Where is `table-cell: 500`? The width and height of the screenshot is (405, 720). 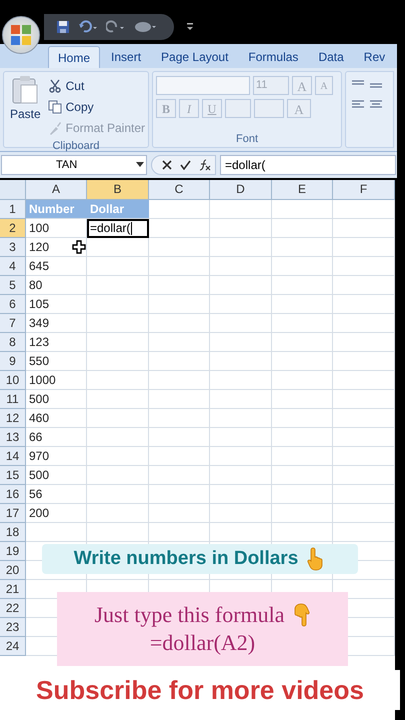
table-cell: 500 is located at coordinates (56, 475).